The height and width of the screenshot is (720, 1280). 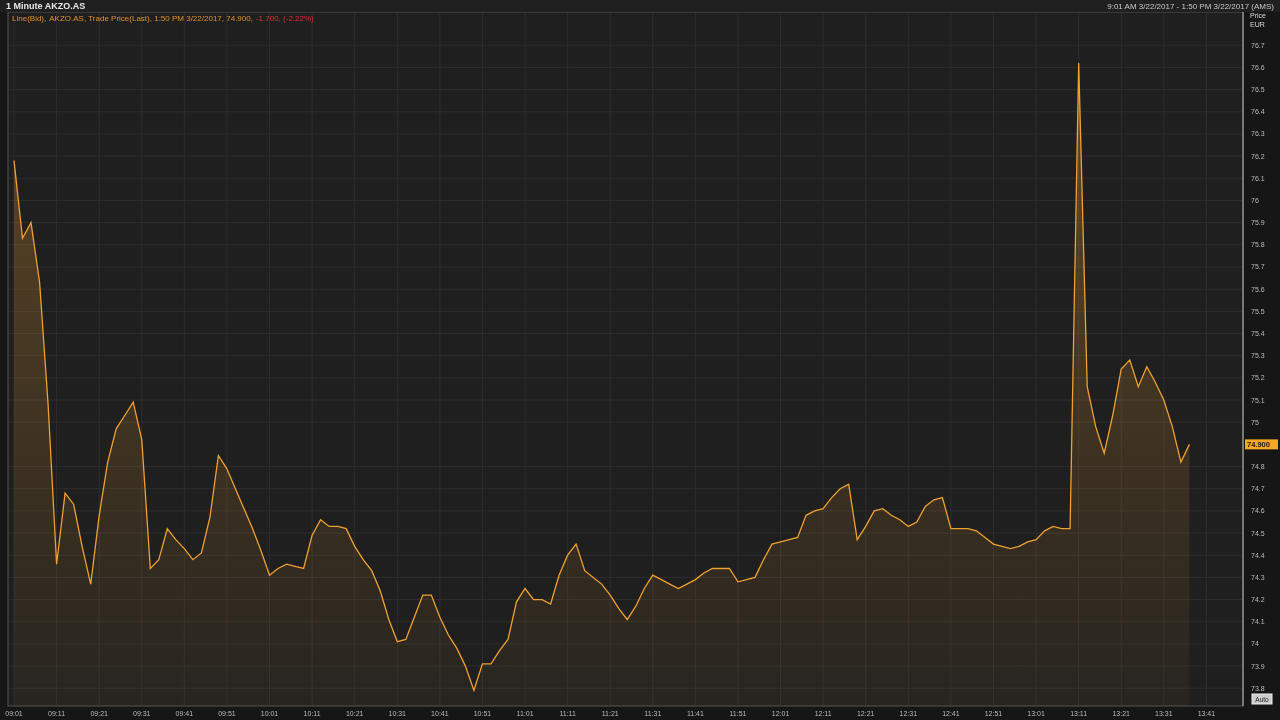 I want to click on date-range: 9:01 AM 3/22/2017 - 1:50 PM 3/22/2017 (AMS), so click(x=1190, y=6).